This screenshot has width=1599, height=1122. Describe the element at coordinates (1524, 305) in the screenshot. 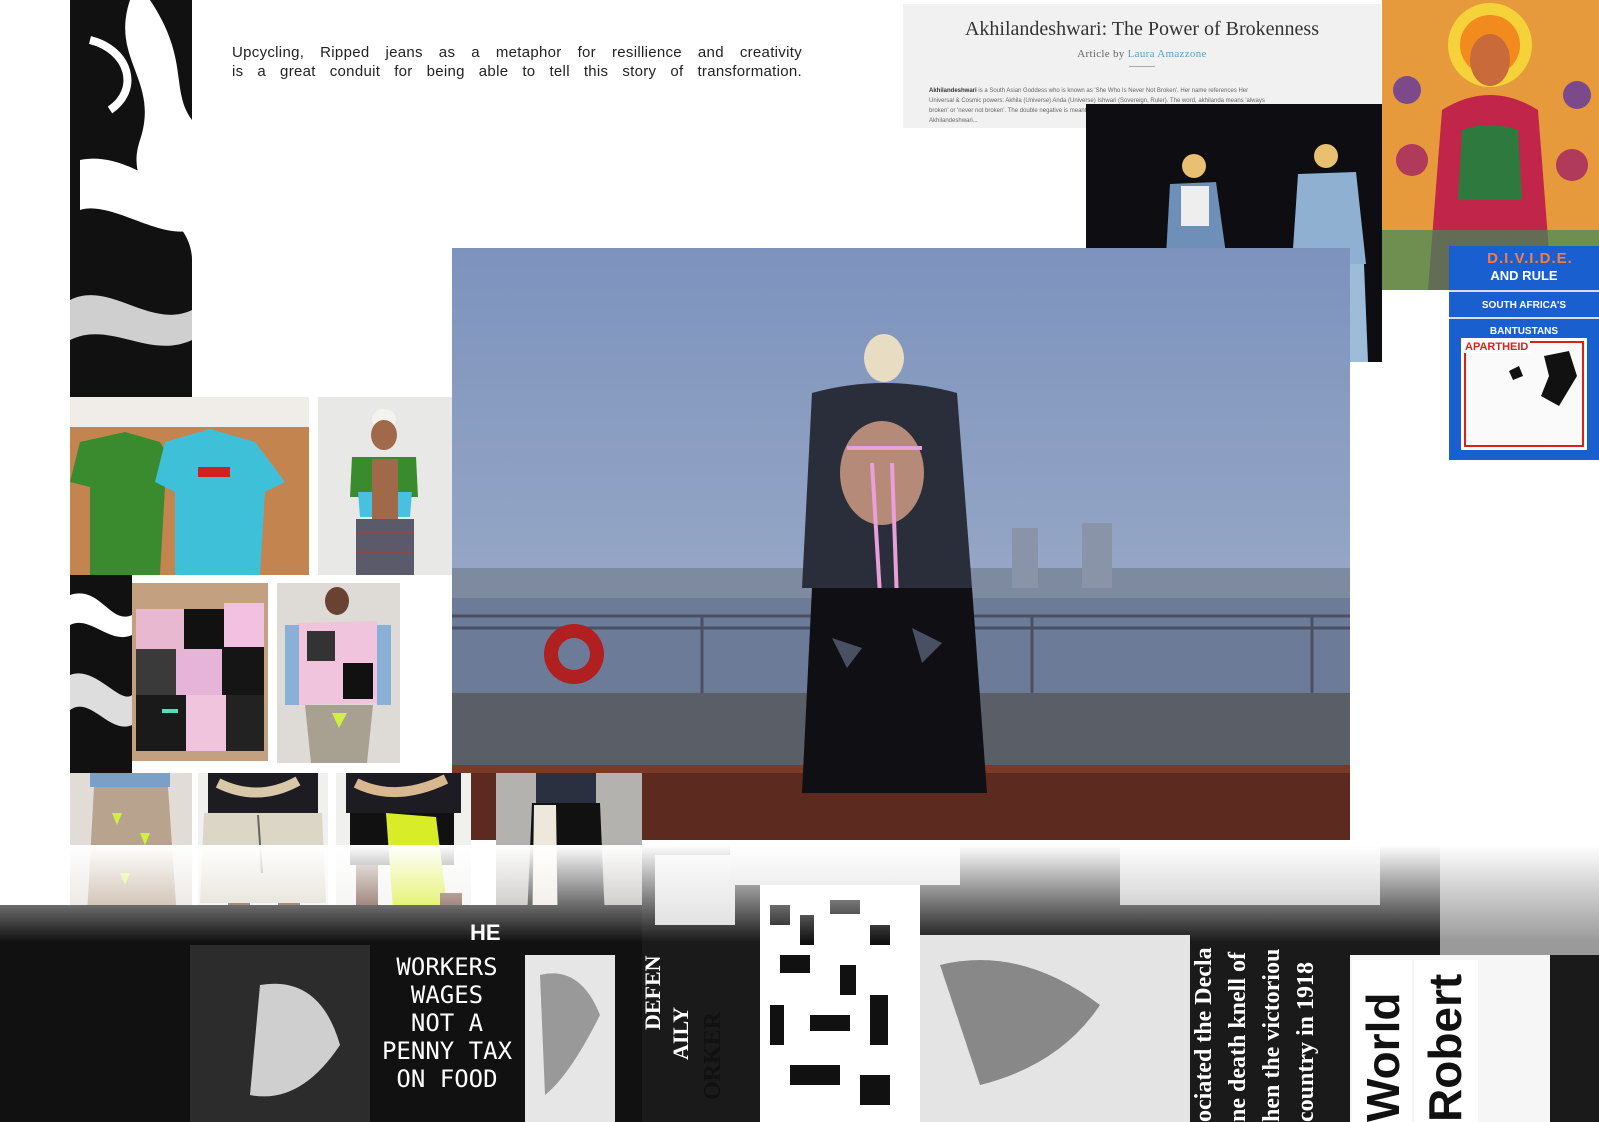

I see `poster-caption-1: SOUTH AFRICA'S` at that location.